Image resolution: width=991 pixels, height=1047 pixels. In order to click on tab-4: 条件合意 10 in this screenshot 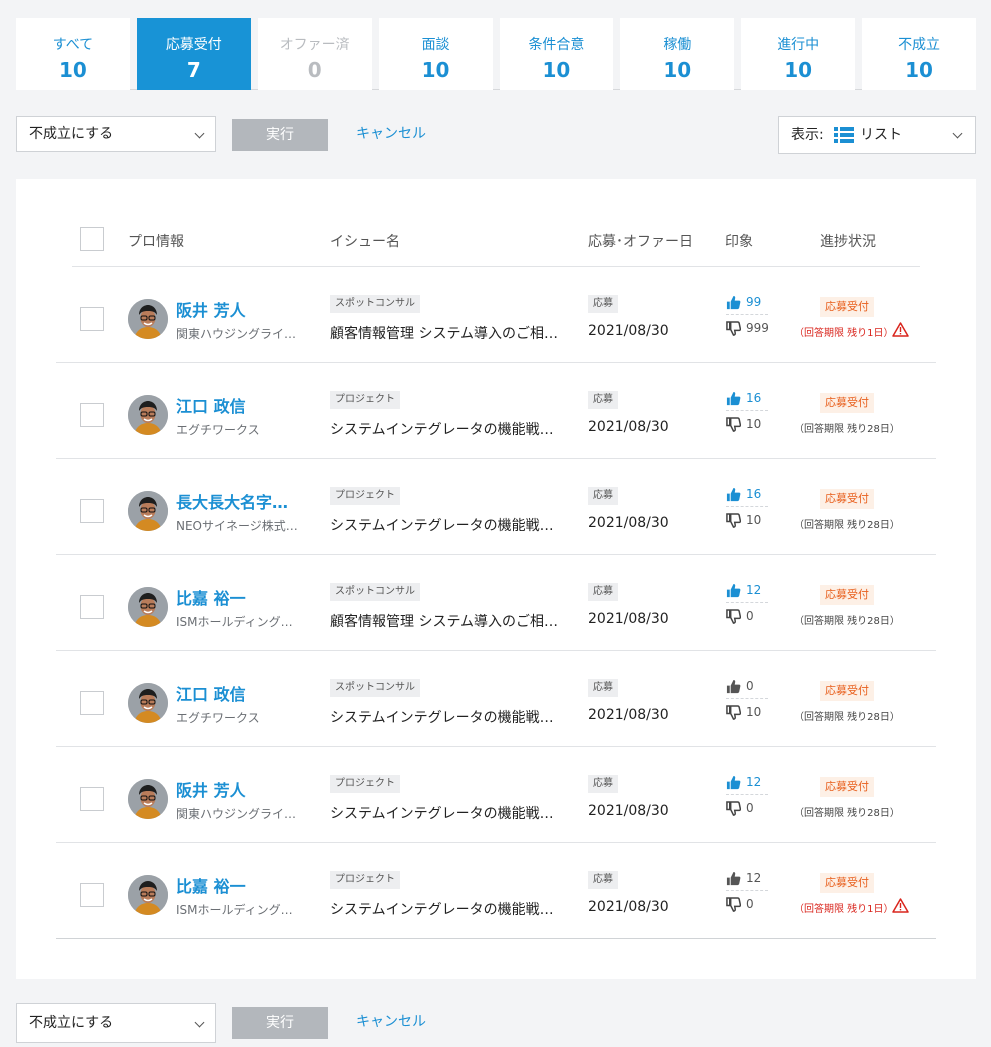, I will do `click(556, 54)`.